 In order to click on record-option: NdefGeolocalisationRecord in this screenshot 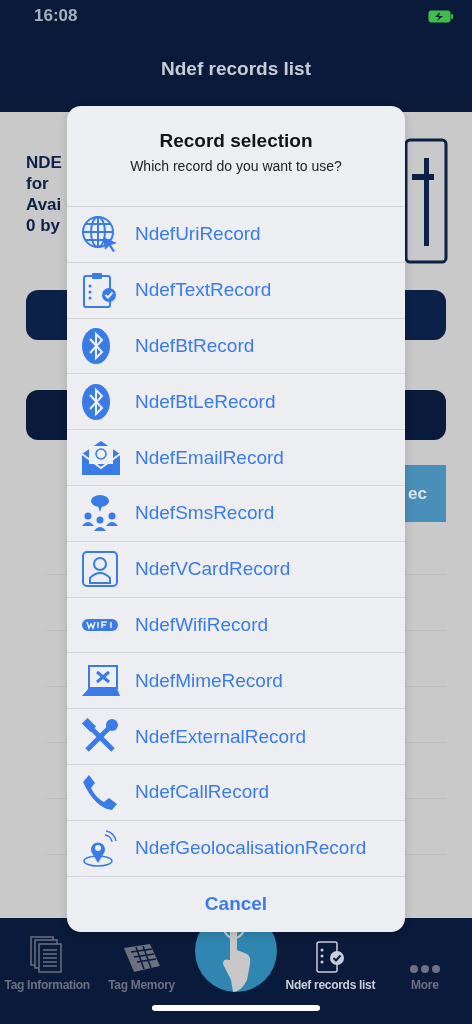, I will do `click(236, 848)`.